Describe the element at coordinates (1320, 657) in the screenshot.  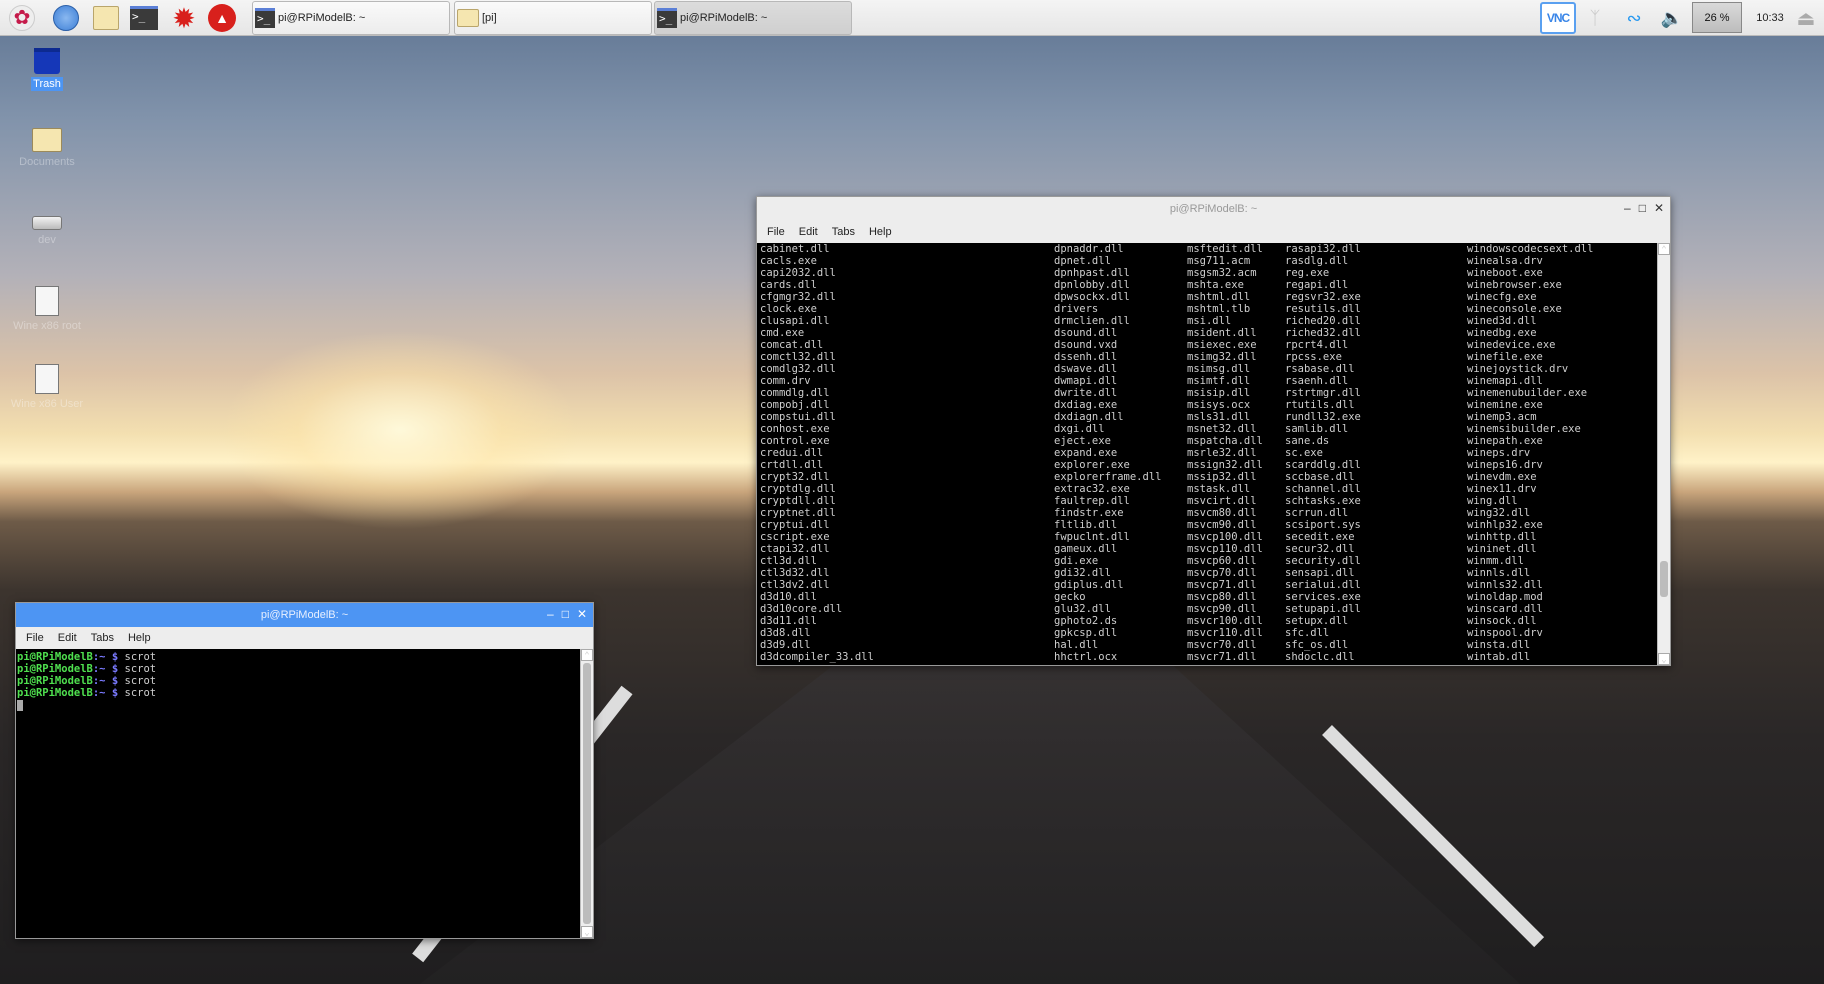
I see `file-entry: shdoclc.dll` at that location.